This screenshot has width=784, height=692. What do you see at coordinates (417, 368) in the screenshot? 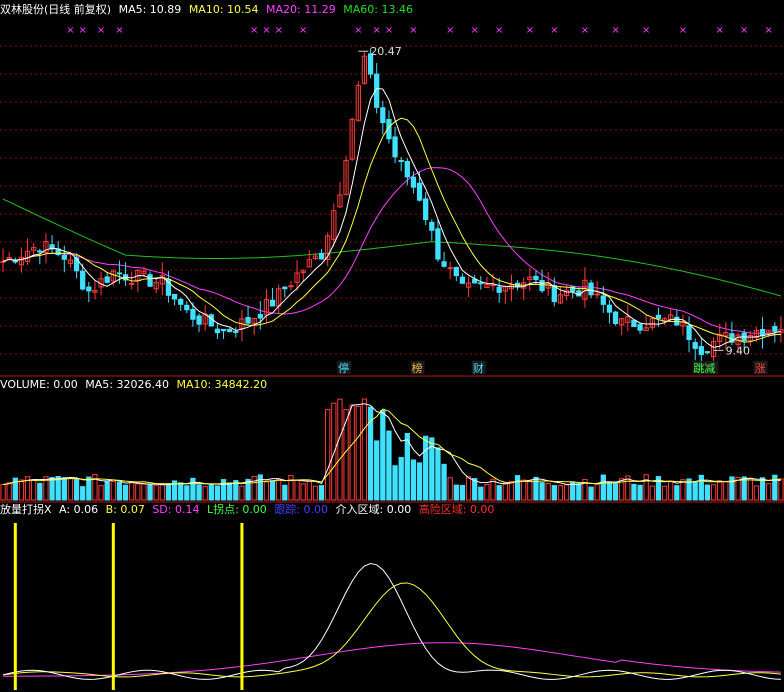
I see `event-label: 榜` at bounding box center [417, 368].